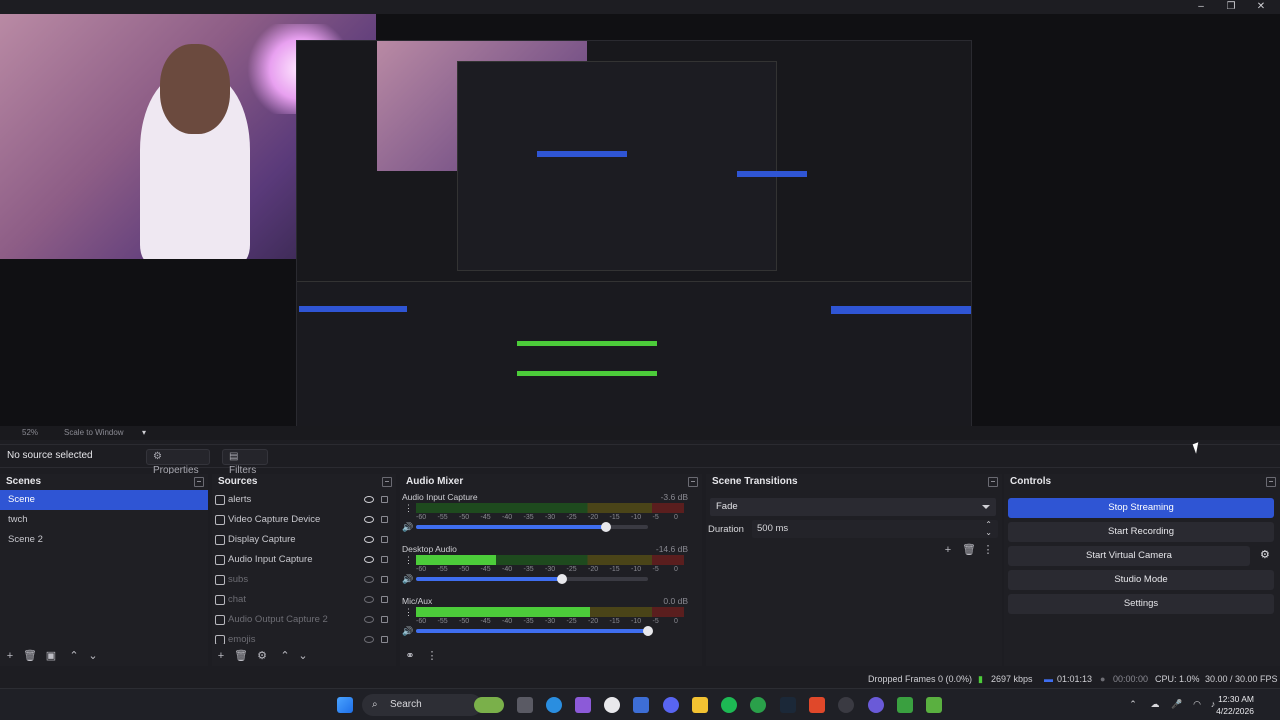 This screenshot has width=1280, height=720. Describe the element at coordinates (94, 433) in the screenshot. I see `scale-mode: Scale to Window` at that location.